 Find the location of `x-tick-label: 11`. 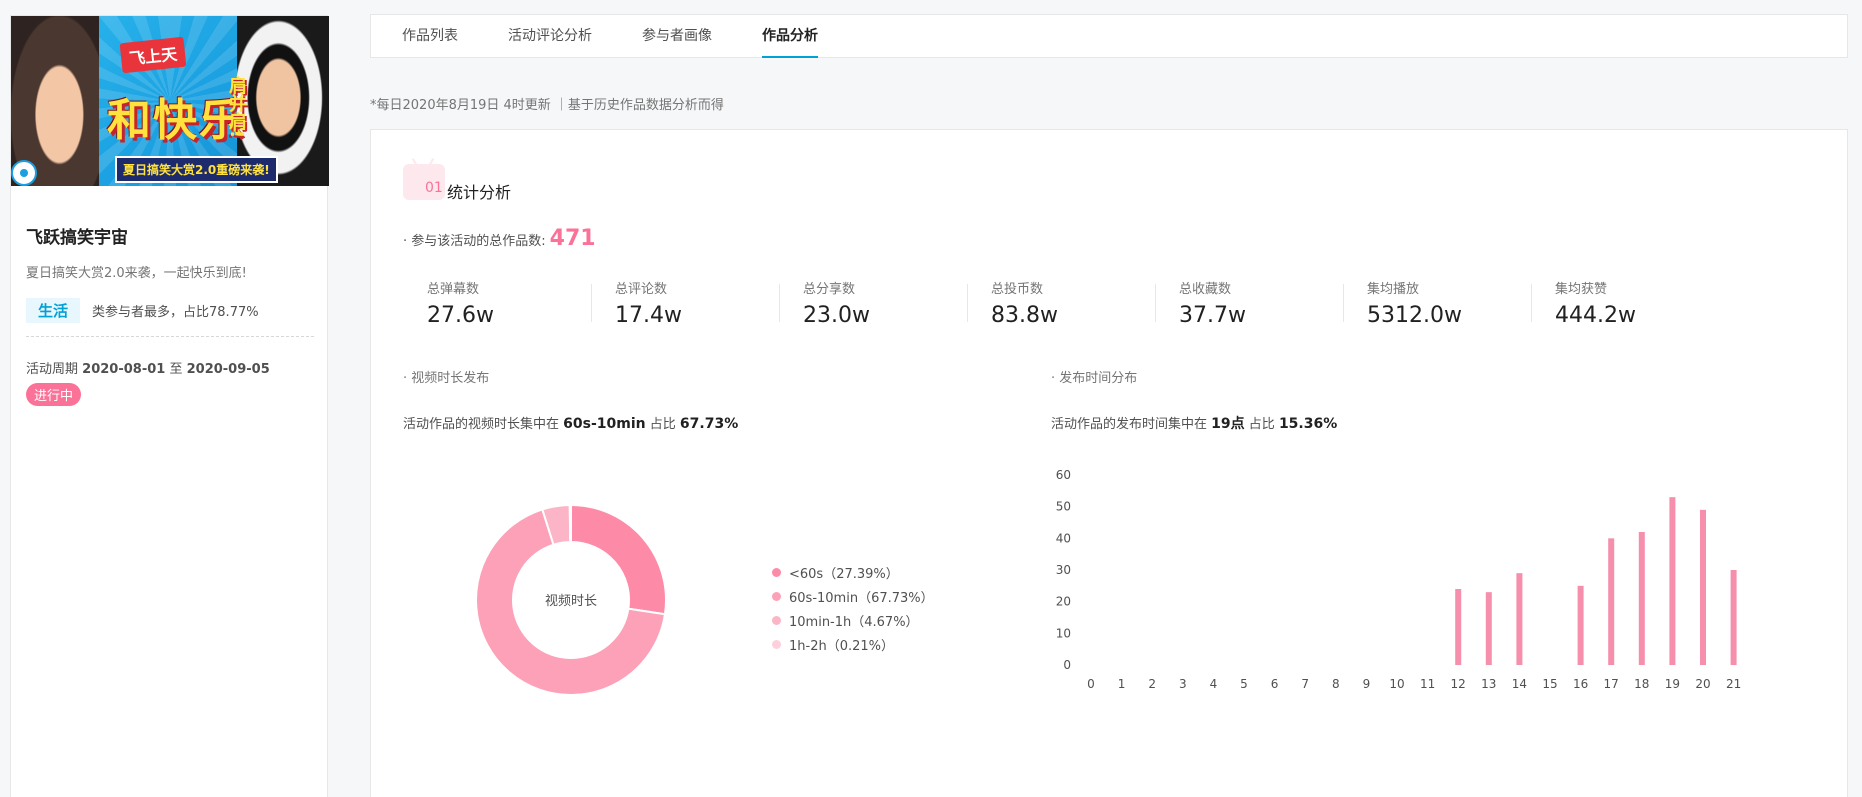

x-tick-label: 11 is located at coordinates (1427, 684).